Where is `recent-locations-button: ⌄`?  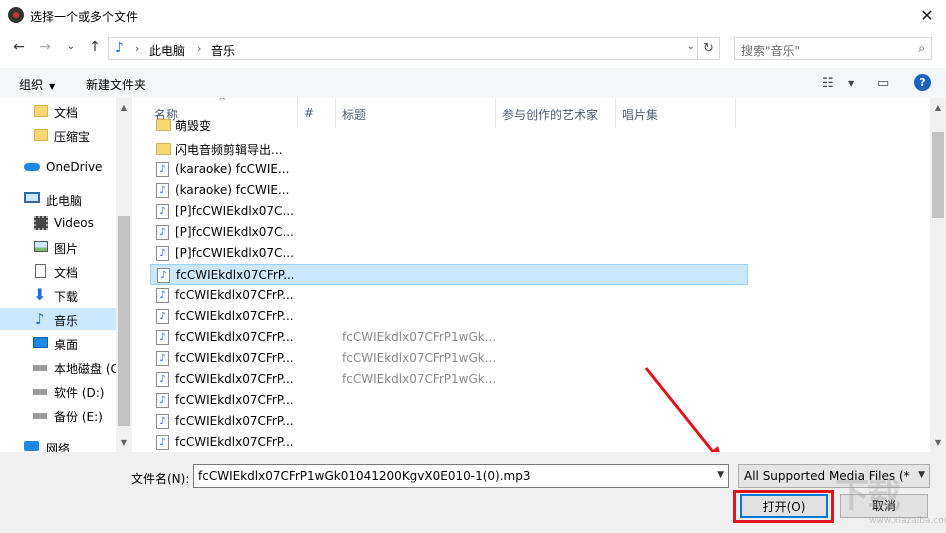 recent-locations-button: ⌄ is located at coordinates (71, 47).